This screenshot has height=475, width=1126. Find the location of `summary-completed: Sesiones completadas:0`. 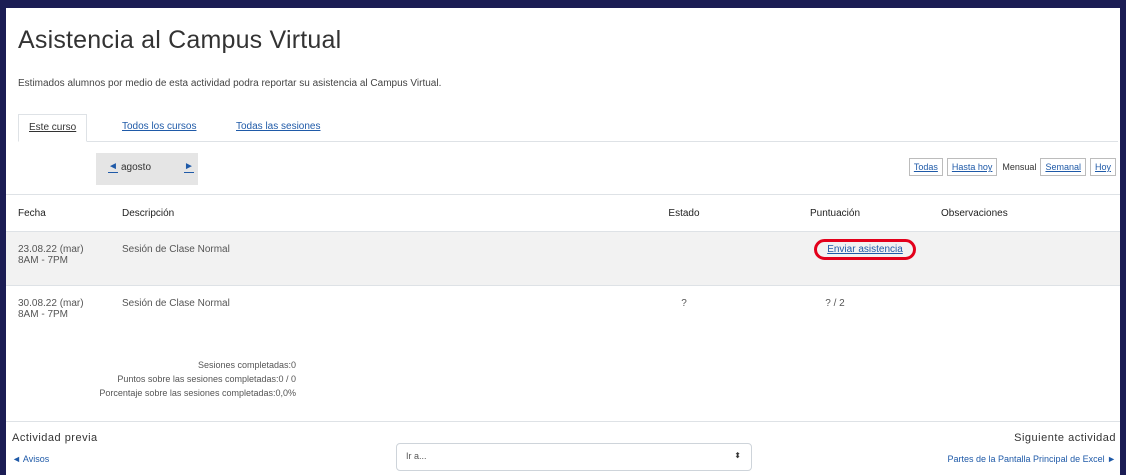

summary-completed: Sesiones completadas:0 is located at coordinates (246, 365).